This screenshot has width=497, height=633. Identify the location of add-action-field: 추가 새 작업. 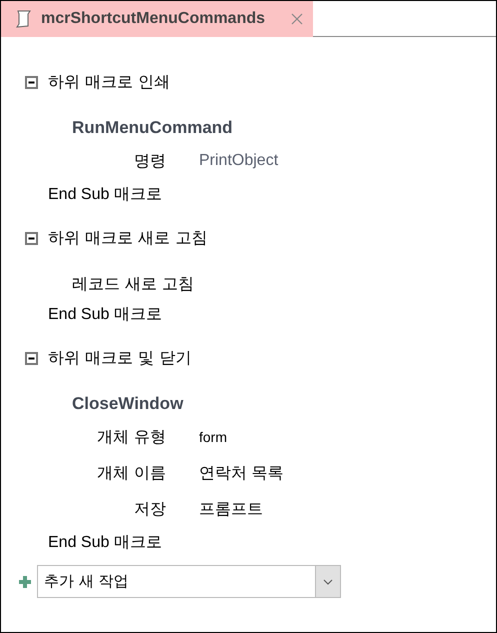
(176, 581).